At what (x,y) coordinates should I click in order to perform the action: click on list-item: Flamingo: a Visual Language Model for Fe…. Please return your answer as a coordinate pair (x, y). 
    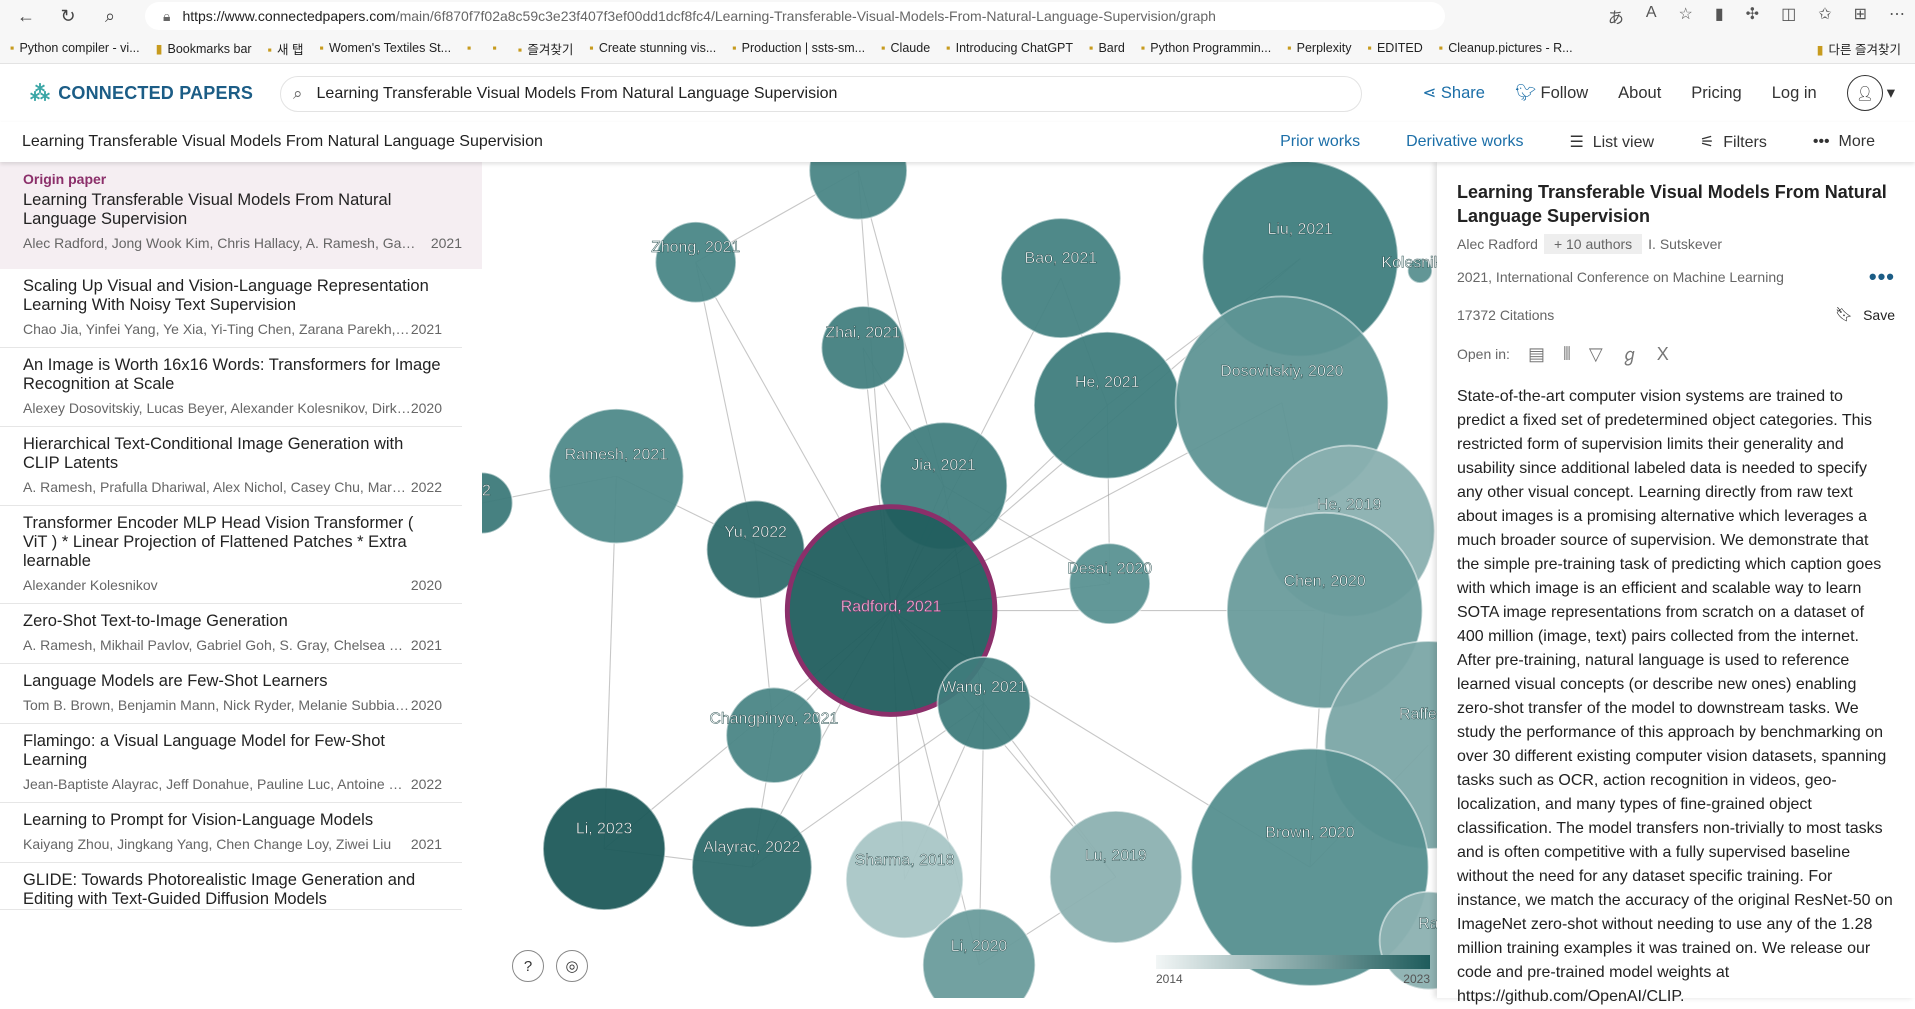
    Looking at the image, I should click on (231, 763).